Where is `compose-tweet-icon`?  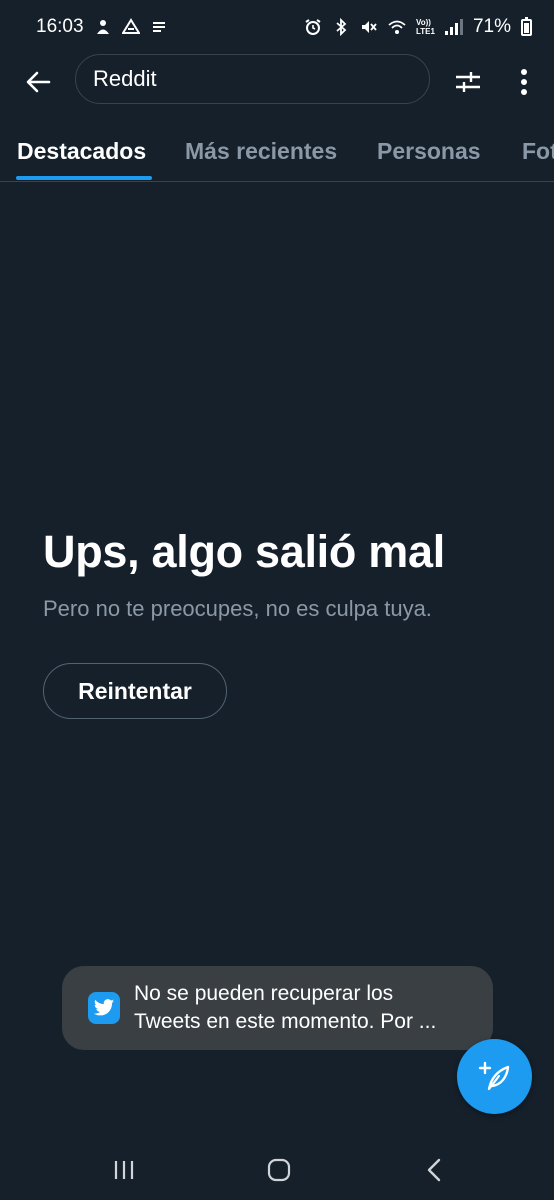
compose-tweet-icon is located at coordinates (493, 1075).